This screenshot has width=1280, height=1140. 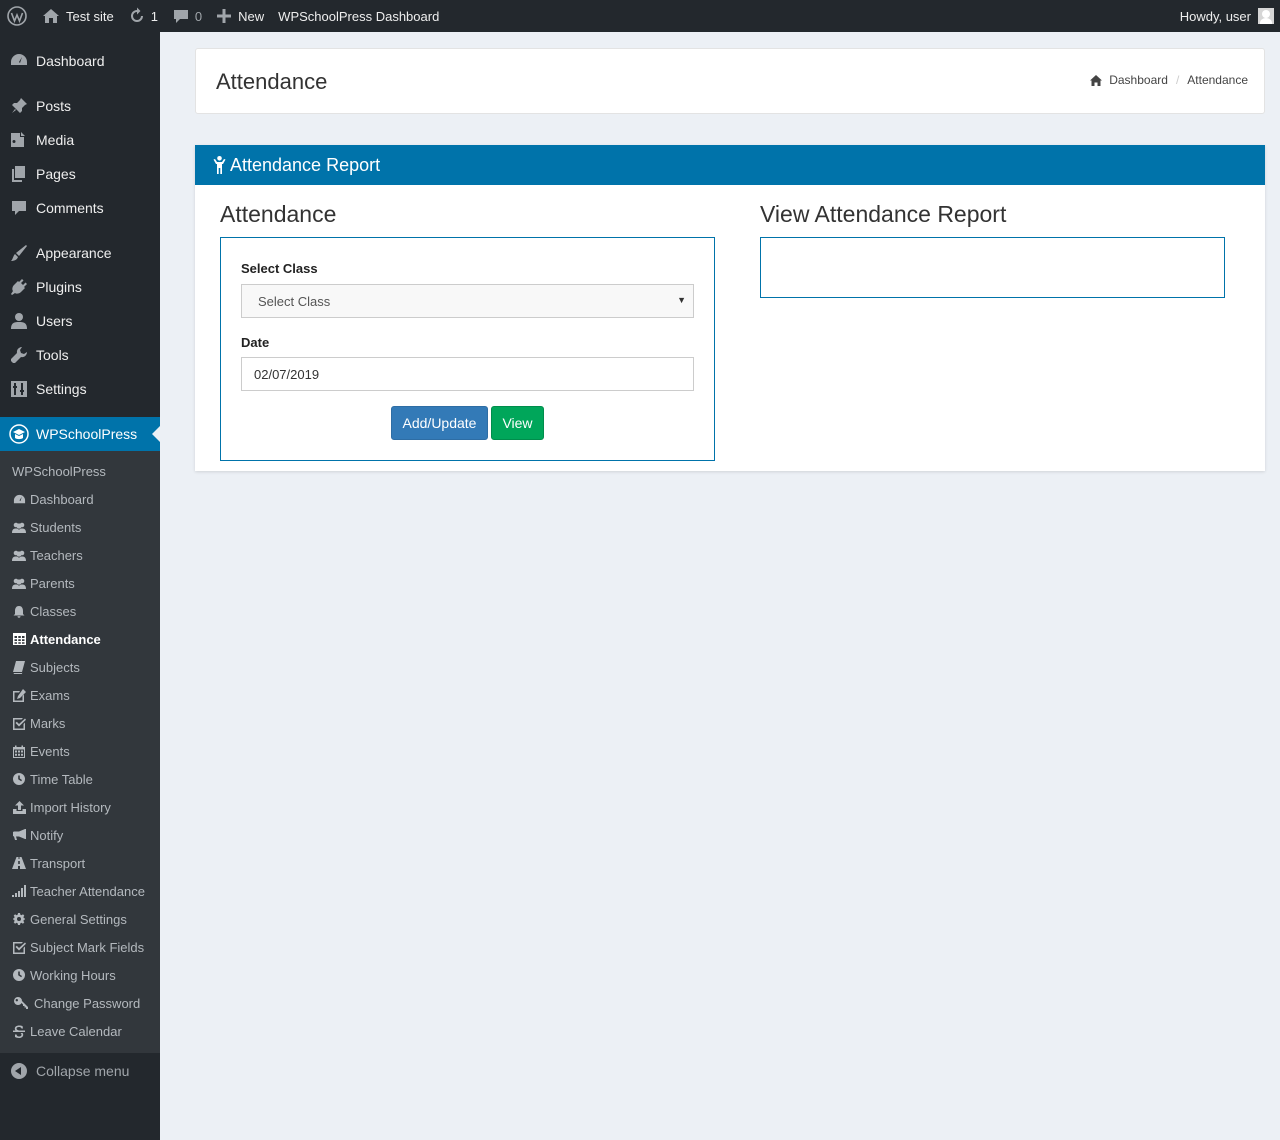 I want to click on submenu-item-label: Teachers, so click(x=56, y=555).